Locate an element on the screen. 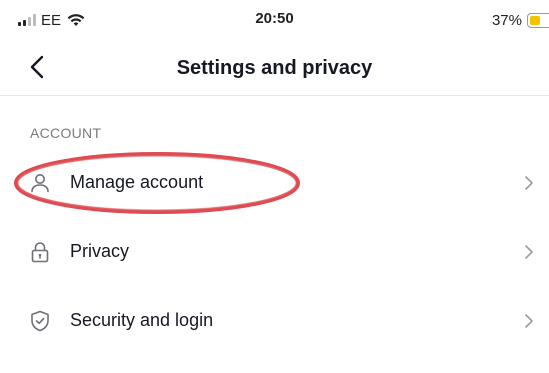  list-item-label: Security and login is located at coordinates (142, 320).